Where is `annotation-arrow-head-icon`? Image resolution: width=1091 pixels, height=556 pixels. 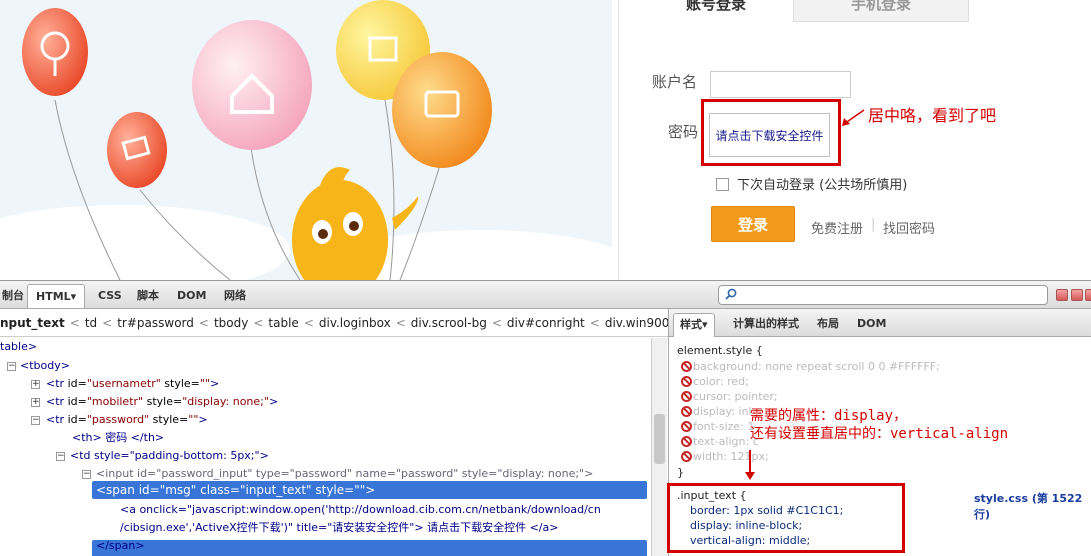
annotation-arrow-head-icon is located at coordinates (750, 476).